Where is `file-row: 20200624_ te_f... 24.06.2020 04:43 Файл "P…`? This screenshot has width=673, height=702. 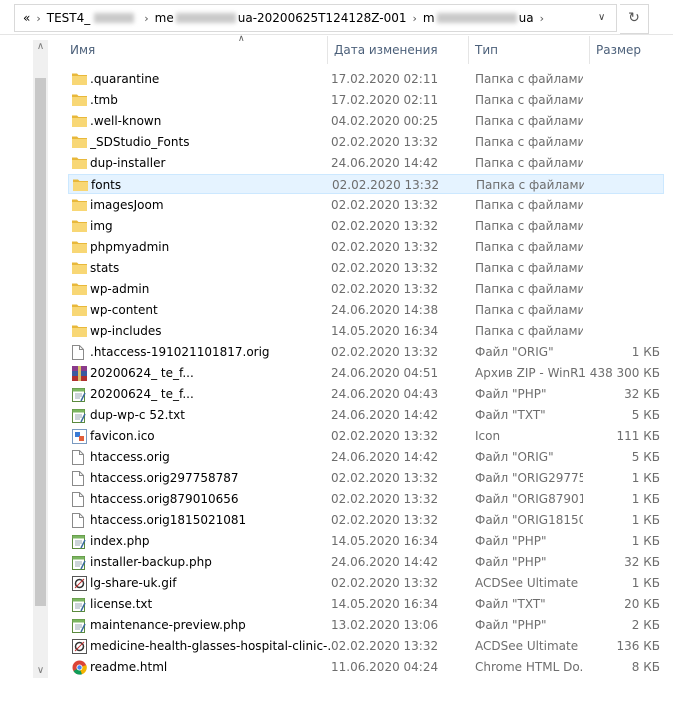
file-row: 20200624_ te_f... 24.06.2020 04:43 Файл "P… is located at coordinates (366, 394).